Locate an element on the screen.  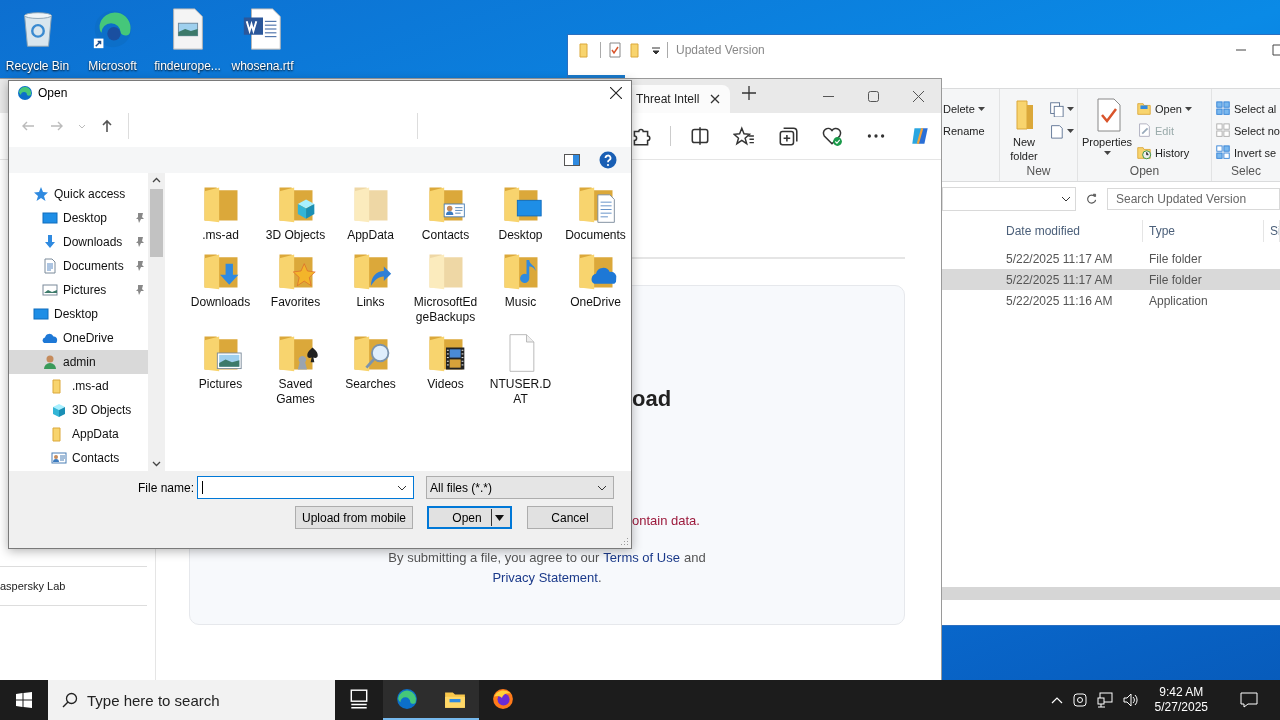
tree-item: Documents is located at coordinates (78, 266).